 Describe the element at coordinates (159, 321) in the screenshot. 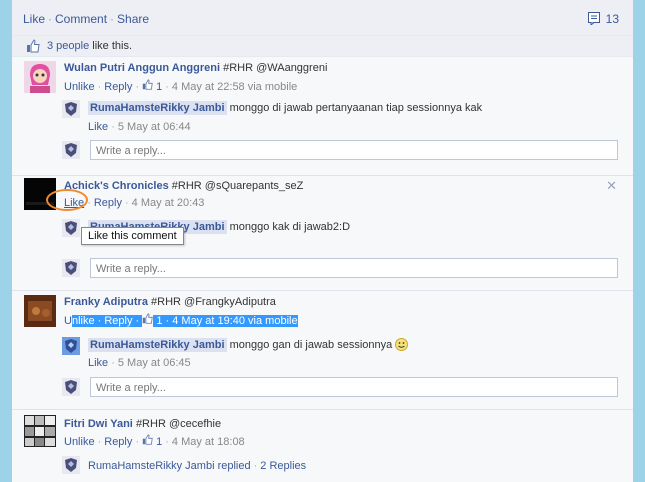

I see `like-count: 1` at that location.